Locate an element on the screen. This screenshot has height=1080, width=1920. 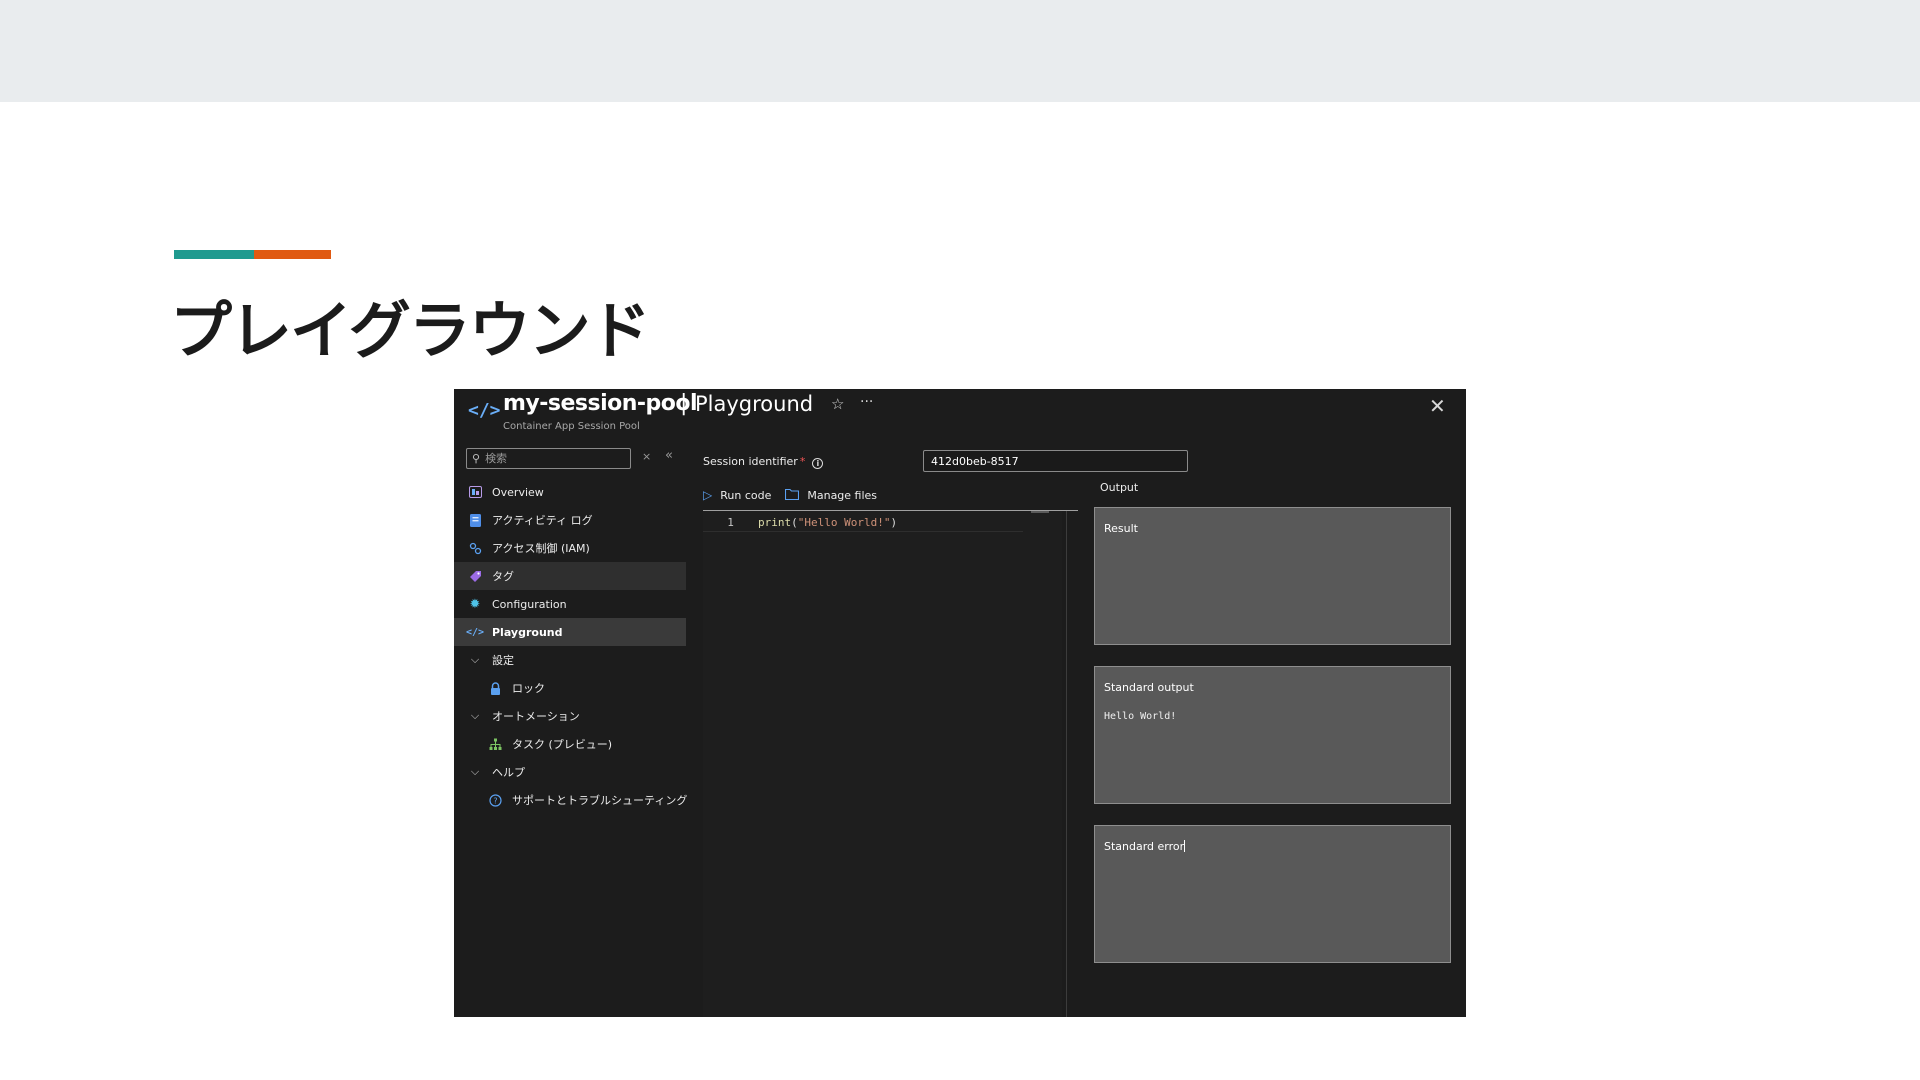
sidebar-item-label: アクセス制御 (IAM) is located at coordinates (541, 548).